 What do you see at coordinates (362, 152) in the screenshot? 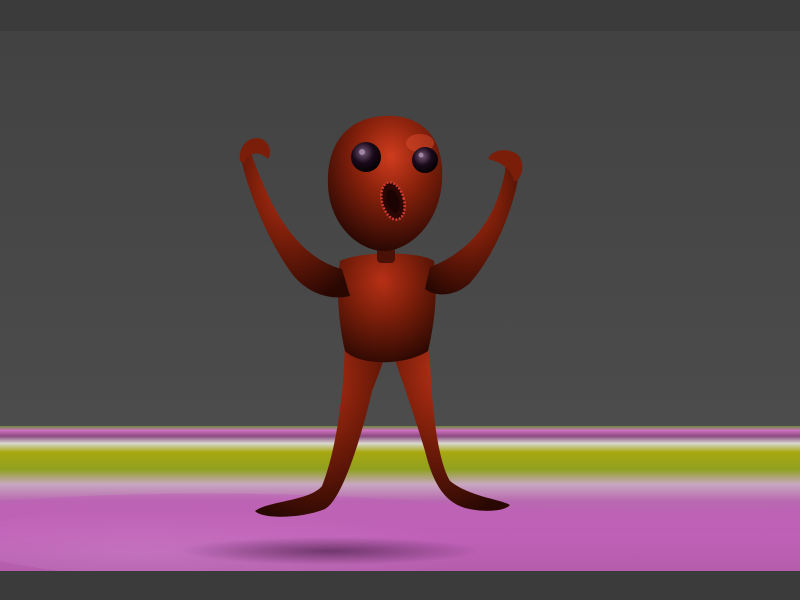
I see `left-eye-glint` at bounding box center [362, 152].